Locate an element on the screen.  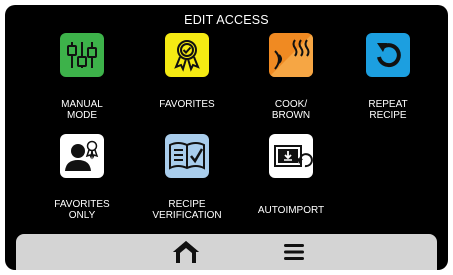
recipe-verification-book-icon is located at coordinates (187, 156).